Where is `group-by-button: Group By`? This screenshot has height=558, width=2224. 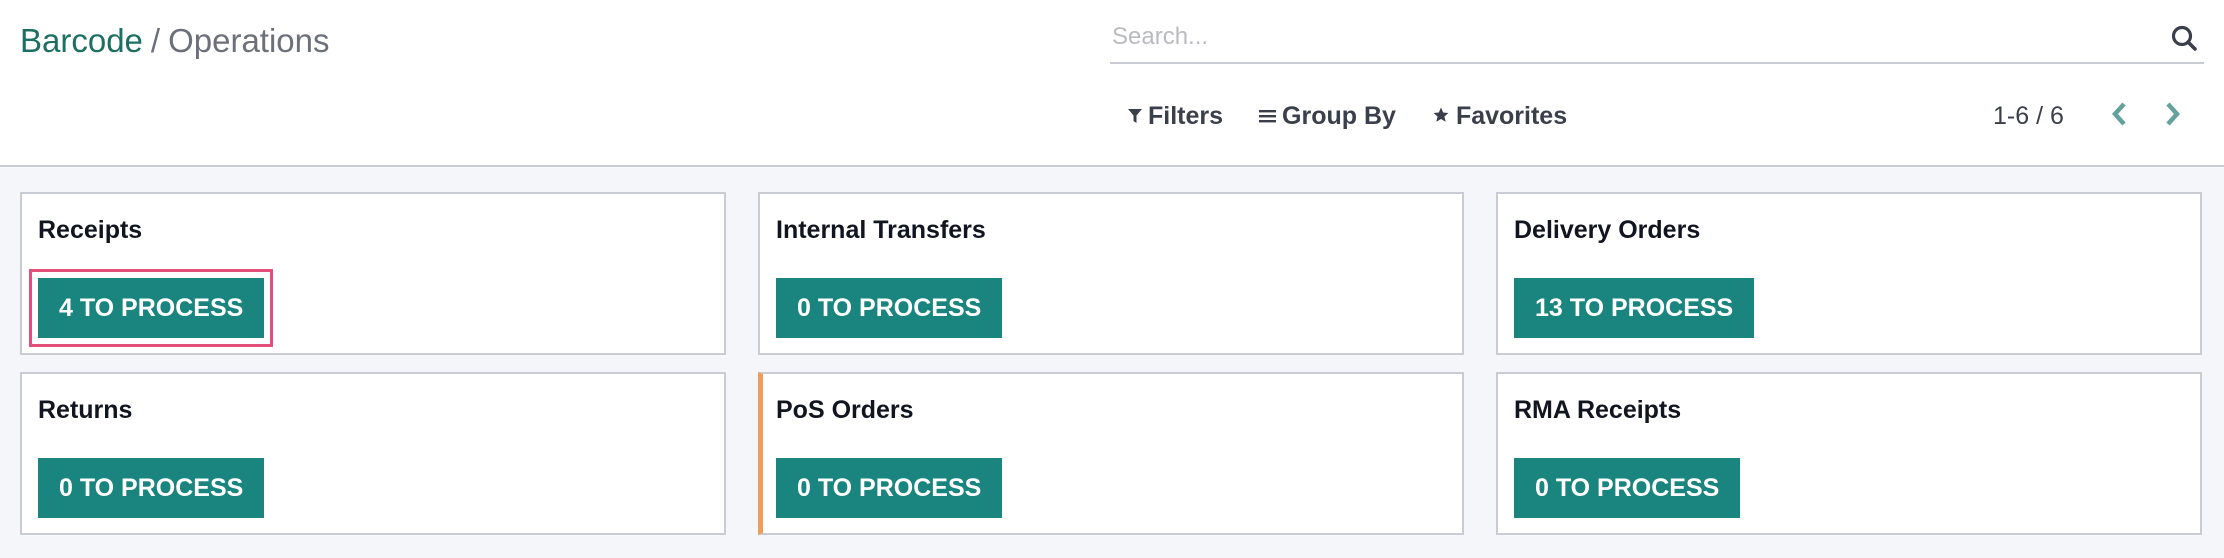 group-by-button: Group By is located at coordinates (1327, 116).